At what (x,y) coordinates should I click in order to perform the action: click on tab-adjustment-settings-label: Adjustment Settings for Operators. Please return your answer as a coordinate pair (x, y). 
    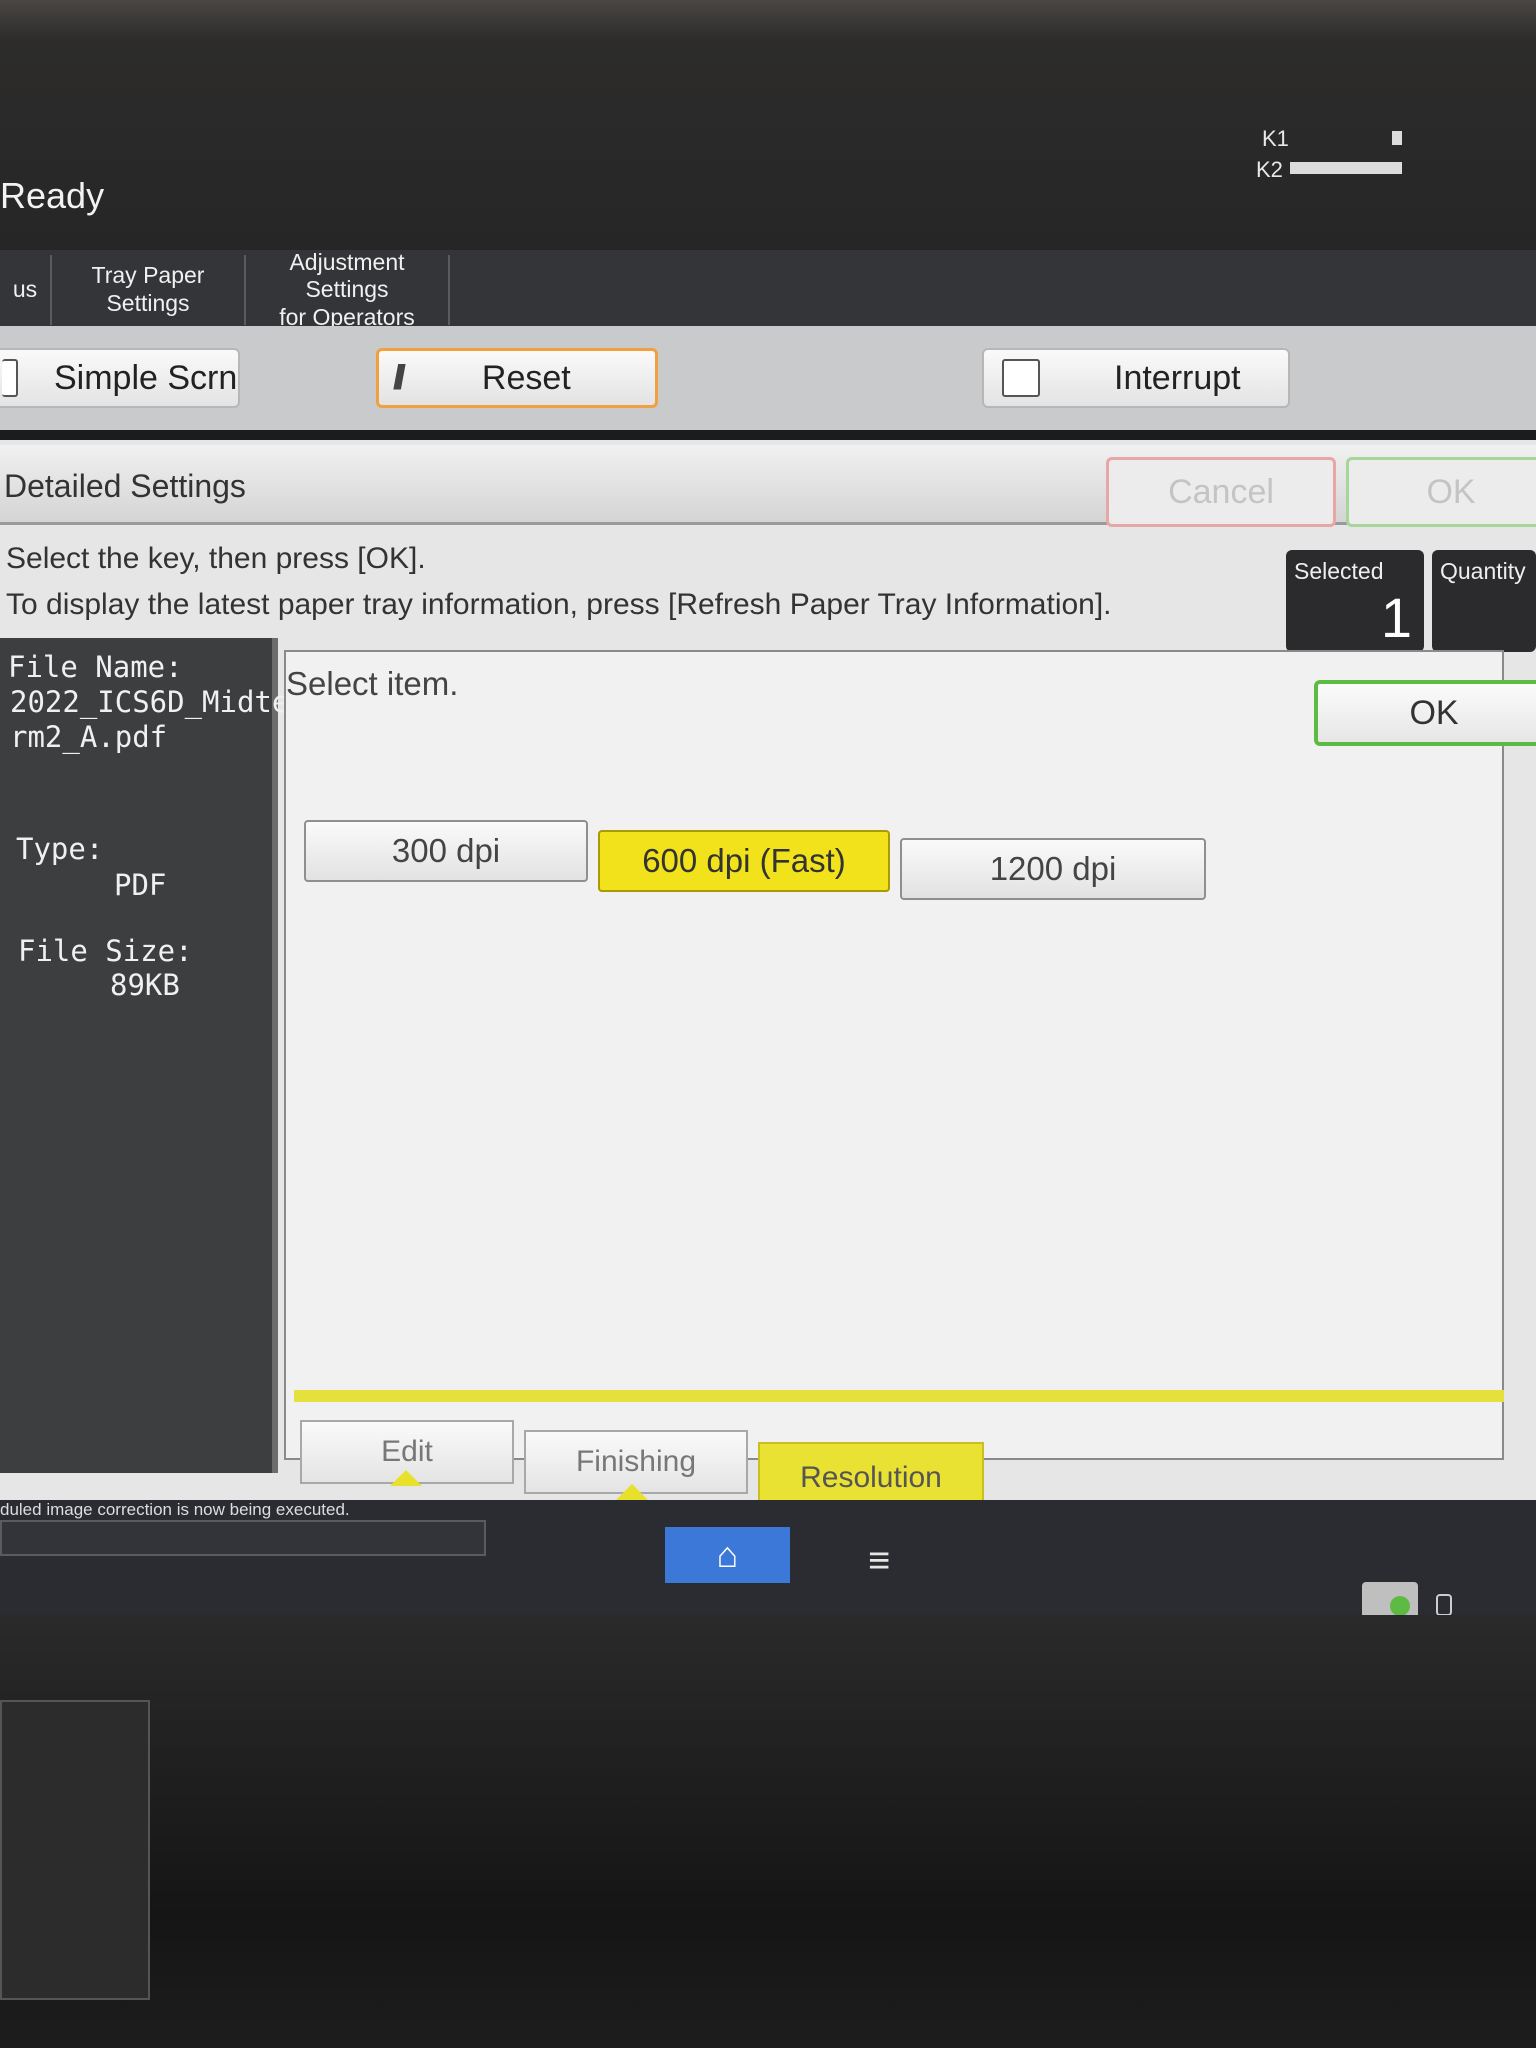
    Looking at the image, I should click on (347, 289).